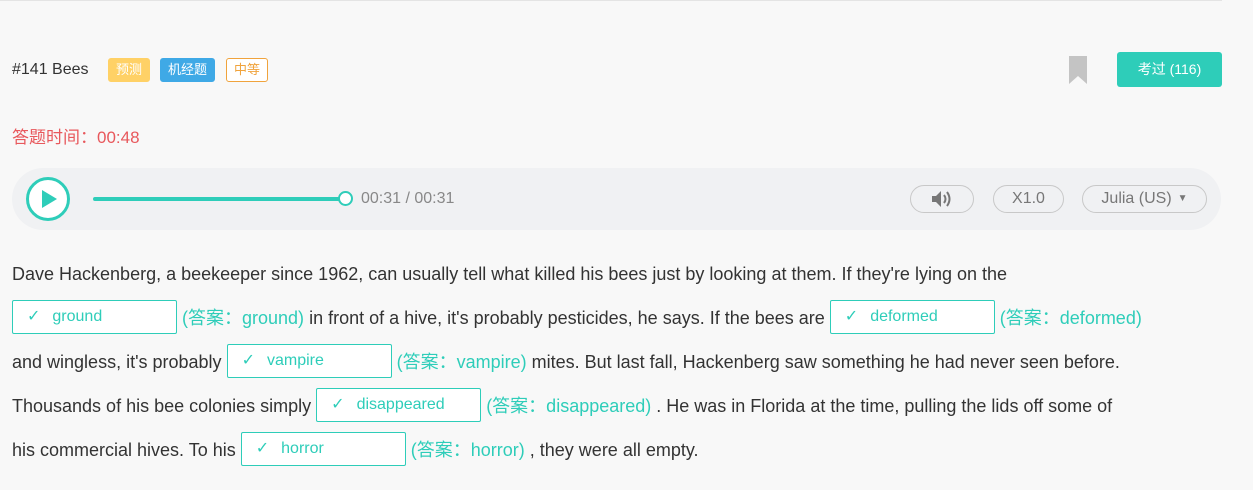 The height and width of the screenshot is (490, 1253). I want to click on answer-key-1: (答案：ground), so click(243, 318).